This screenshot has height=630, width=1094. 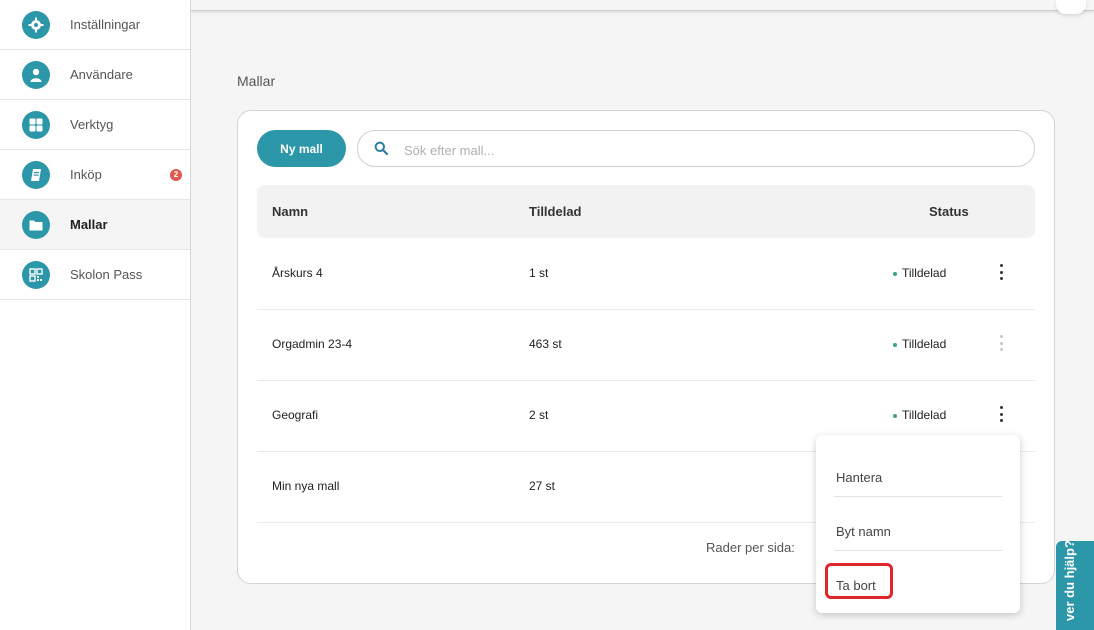 What do you see at coordinates (381, 150) in the screenshot?
I see `search-icon` at bounding box center [381, 150].